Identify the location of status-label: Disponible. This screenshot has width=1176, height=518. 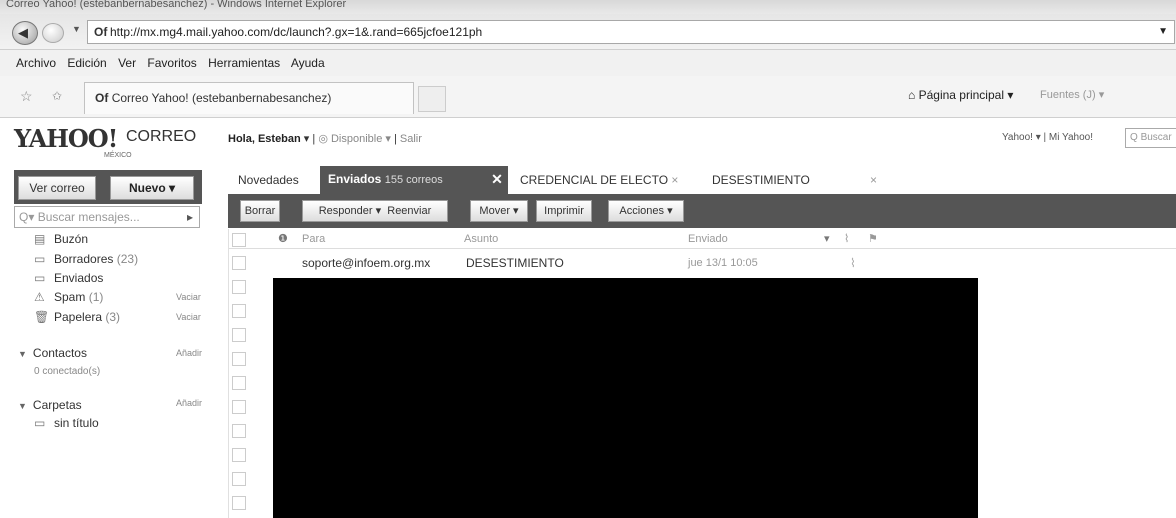
(356, 139).